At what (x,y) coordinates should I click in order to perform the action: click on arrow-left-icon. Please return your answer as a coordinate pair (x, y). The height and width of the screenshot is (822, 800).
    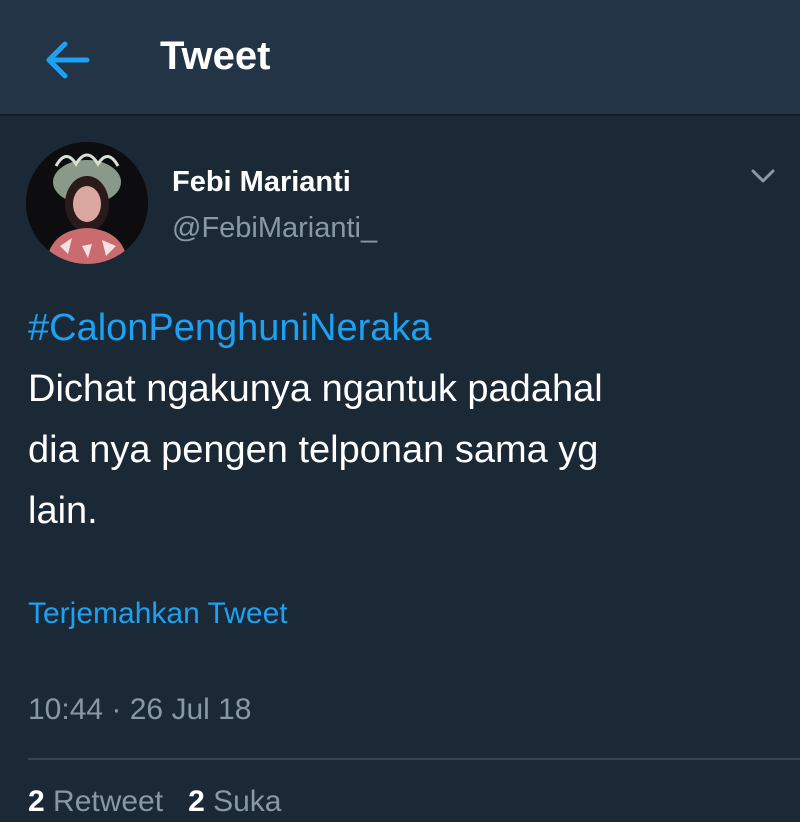
    Looking at the image, I should click on (68, 60).